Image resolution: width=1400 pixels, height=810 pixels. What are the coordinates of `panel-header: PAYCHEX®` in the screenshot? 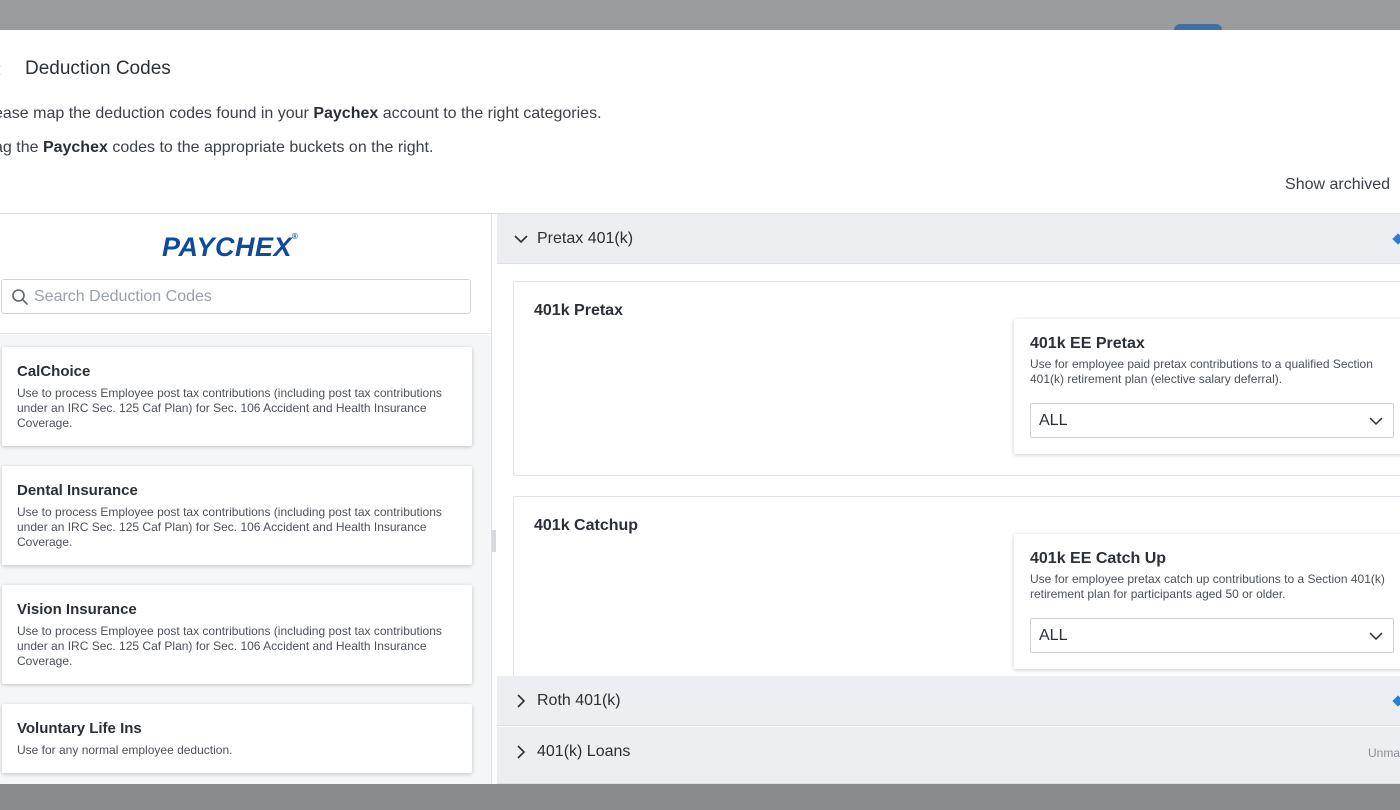 It's located at (245, 274).